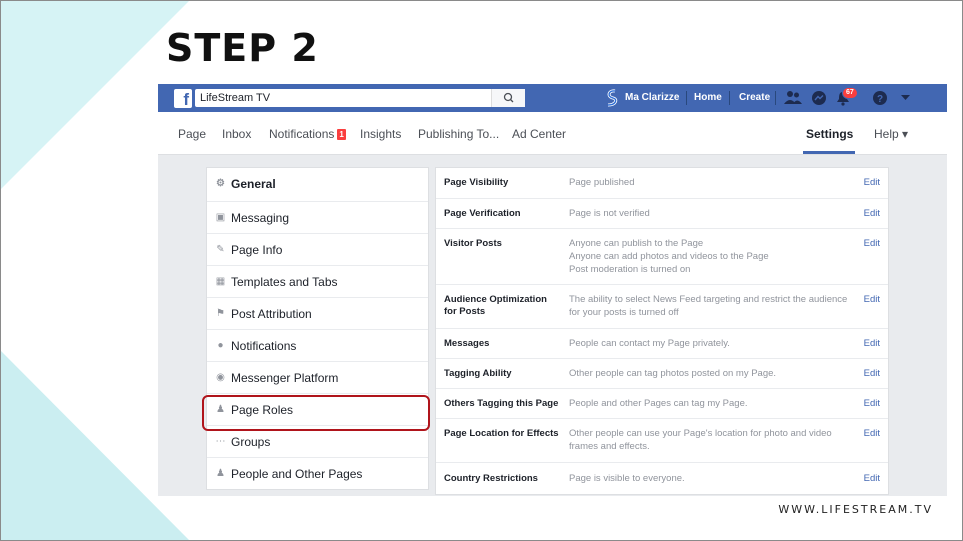  What do you see at coordinates (482, 213) in the screenshot?
I see `row-label: Page Verification` at bounding box center [482, 213].